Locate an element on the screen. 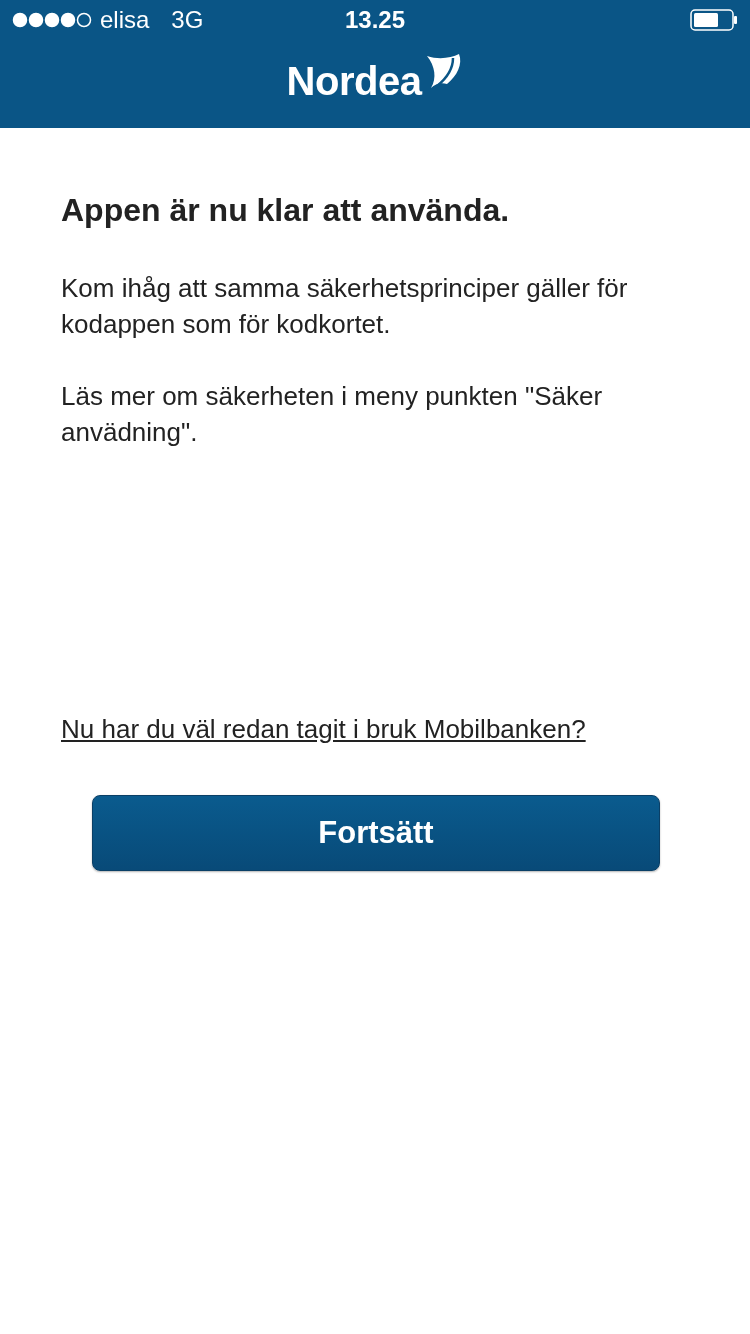 Image resolution: width=750 pixels, height=1334 pixels. signal-icon is located at coordinates (52, 20).